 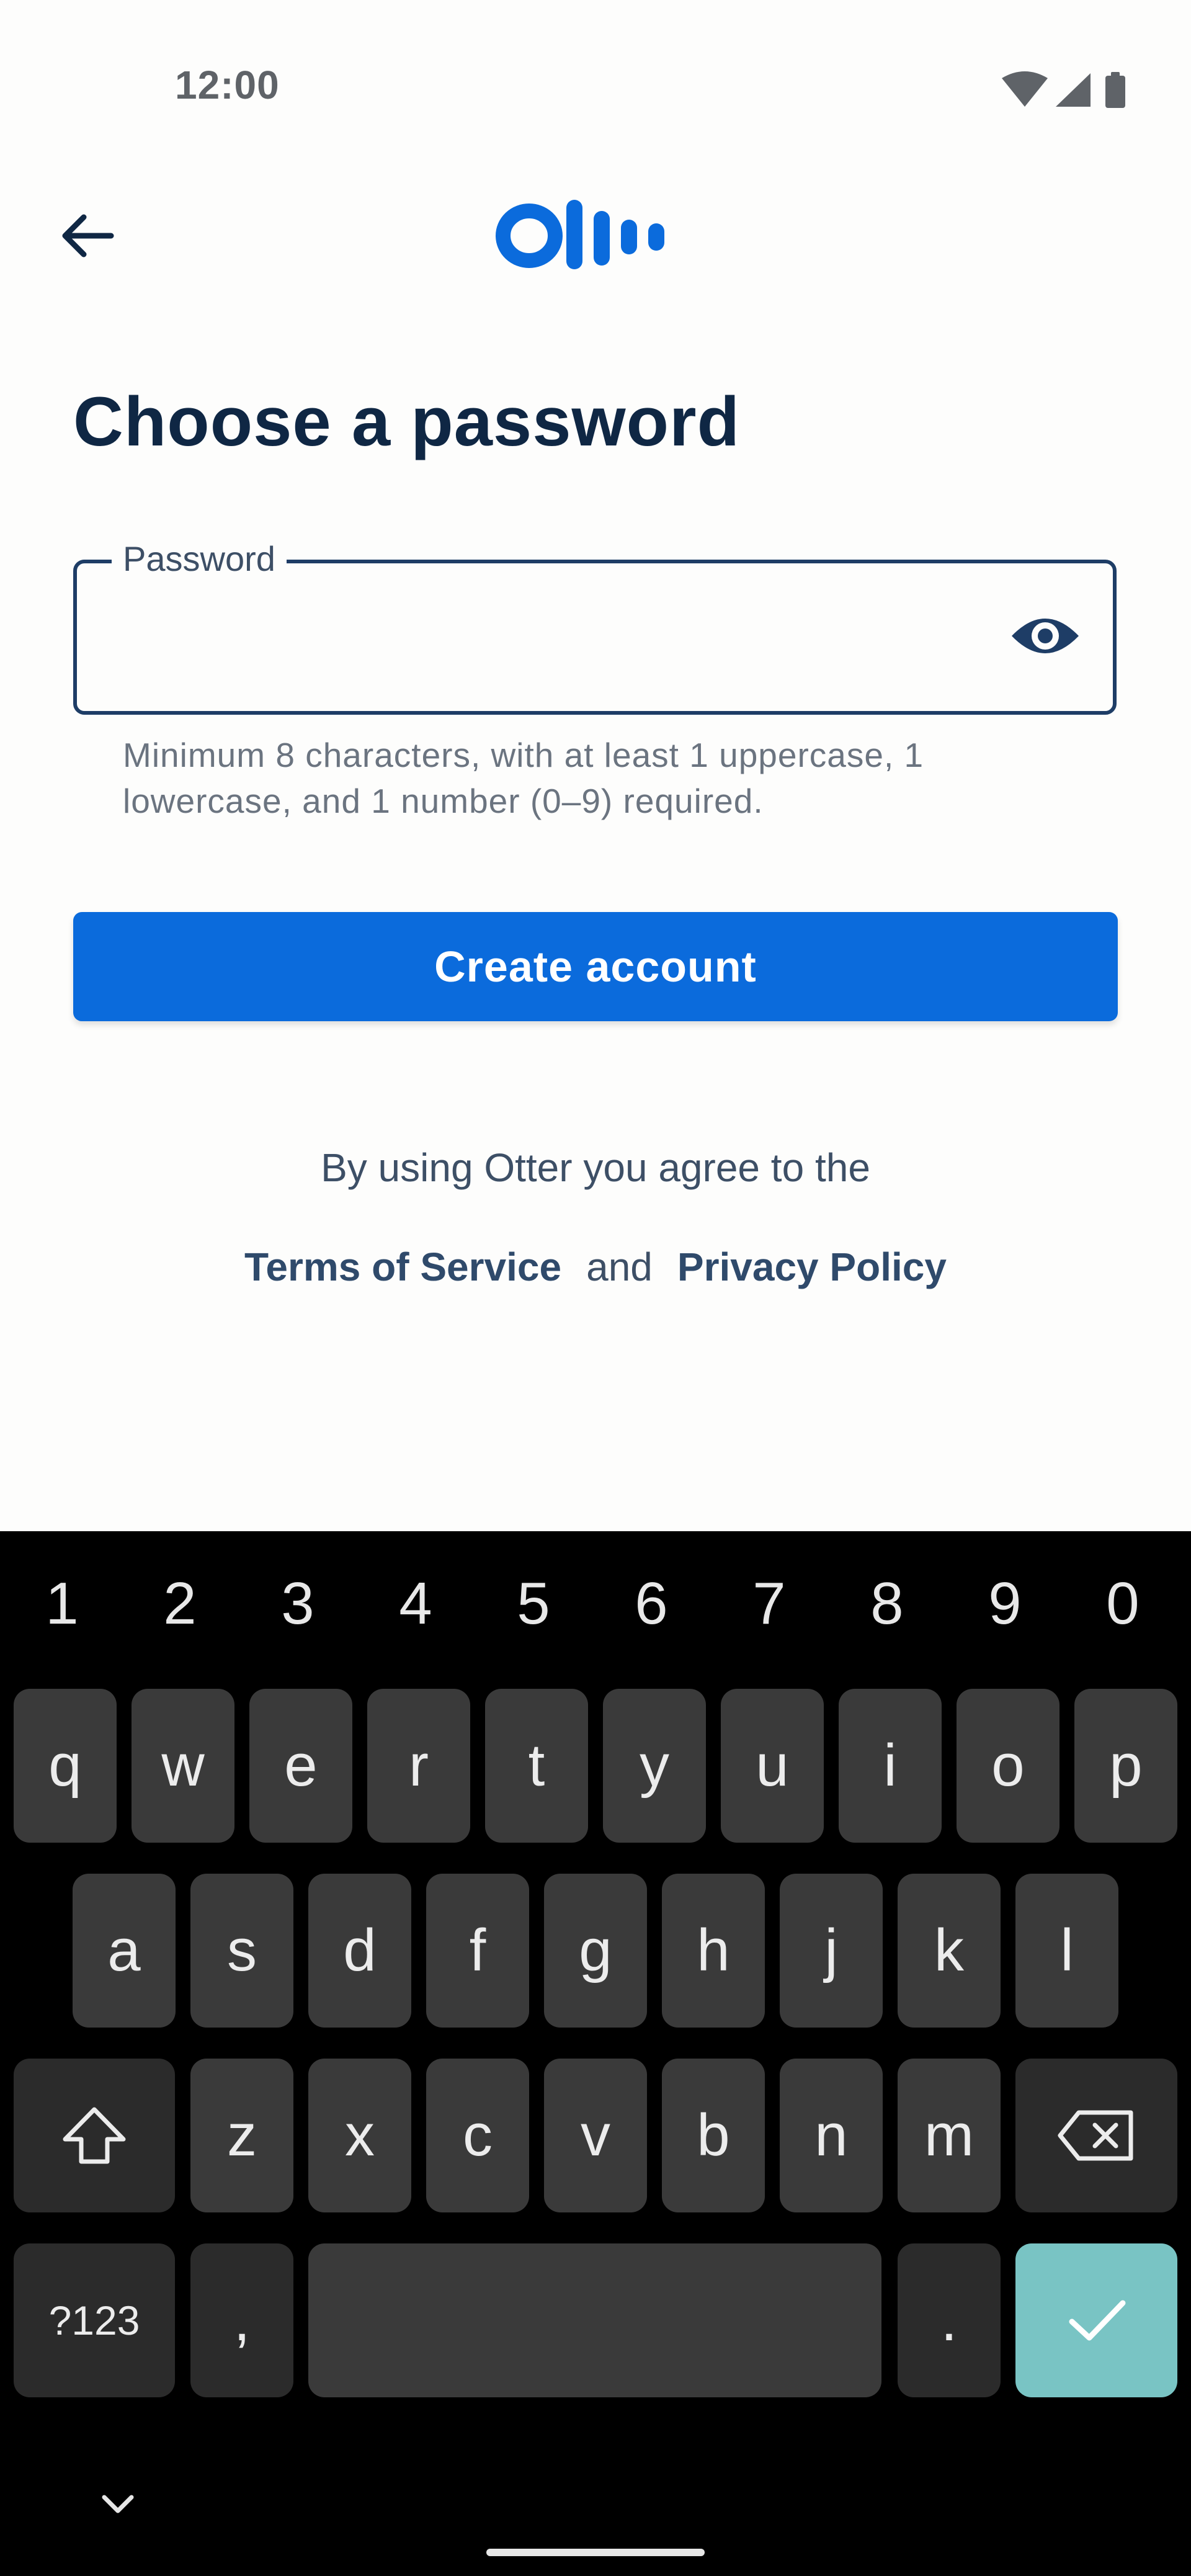 I want to click on shift-icon, so click(x=95, y=2135).